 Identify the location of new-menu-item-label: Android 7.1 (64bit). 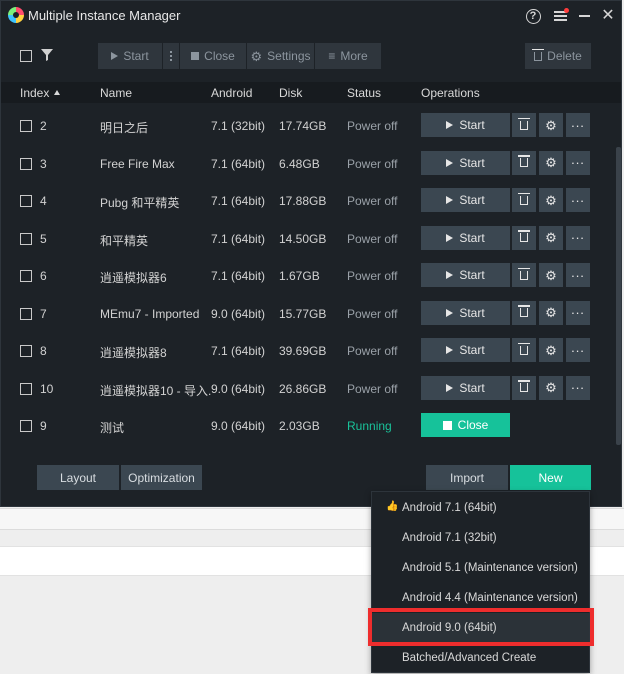
(449, 508).